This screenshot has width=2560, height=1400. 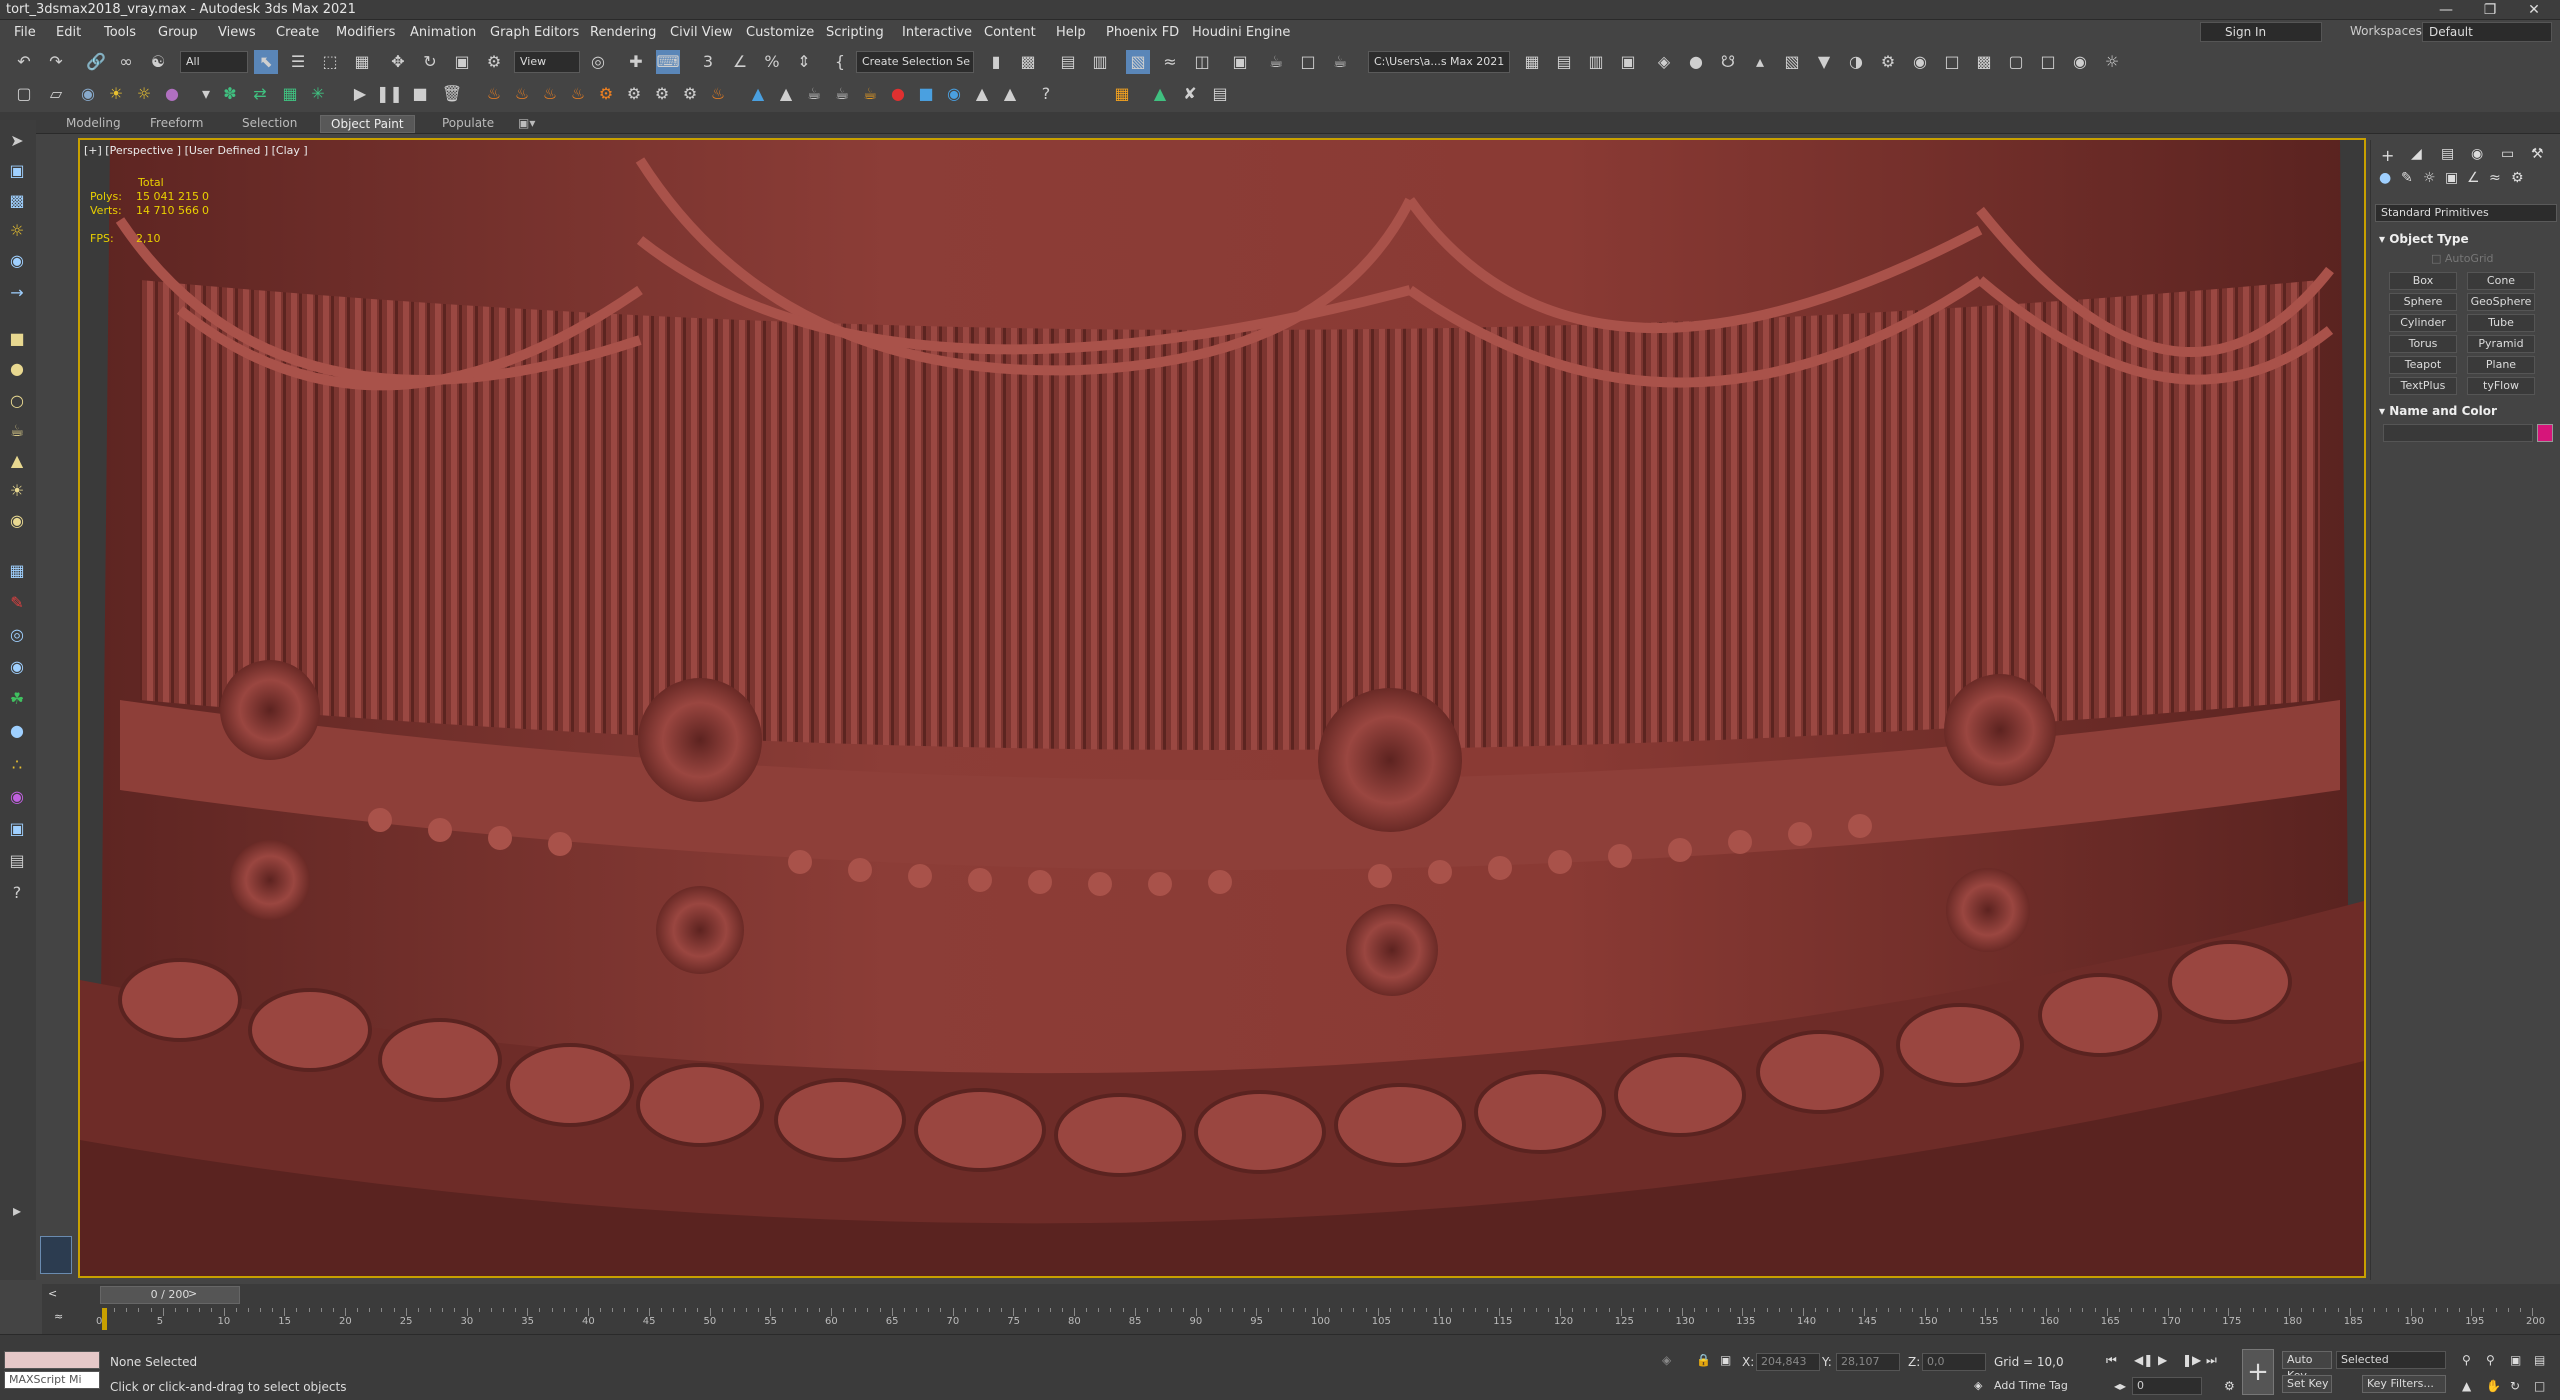 What do you see at coordinates (1160, 94) in the screenshot?
I see `tree-icon: ▲` at bounding box center [1160, 94].